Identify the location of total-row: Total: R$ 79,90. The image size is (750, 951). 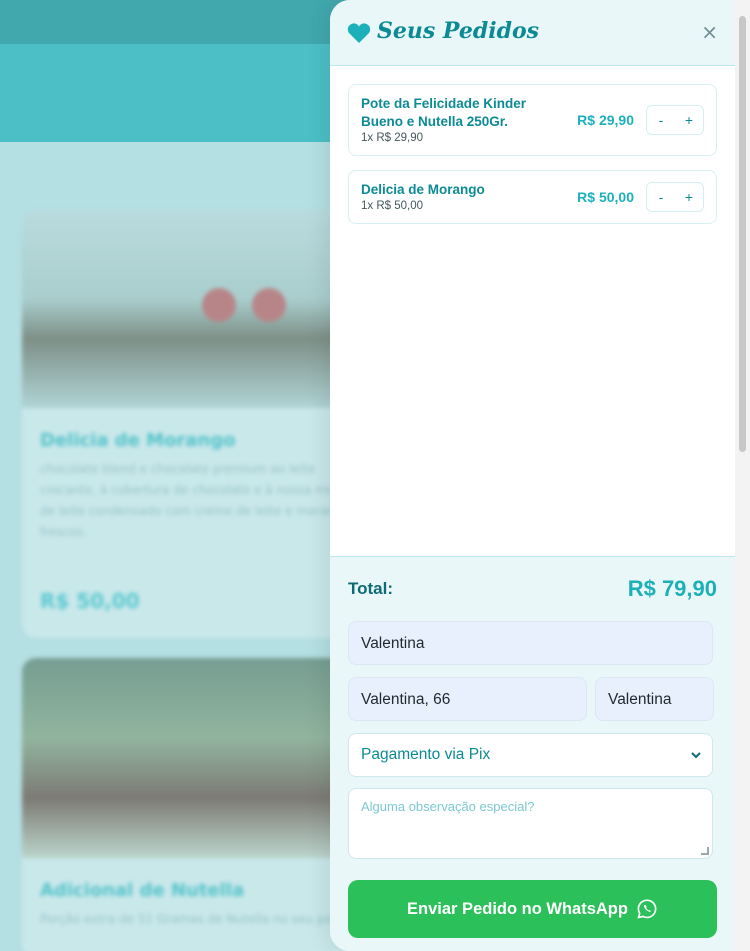
(532, 589).